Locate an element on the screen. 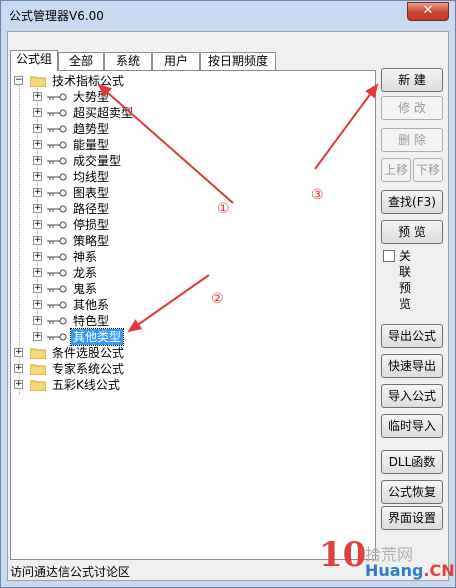  title-bar: 公式管理器V6.00 ✕ is located at coordinates (228, 16).